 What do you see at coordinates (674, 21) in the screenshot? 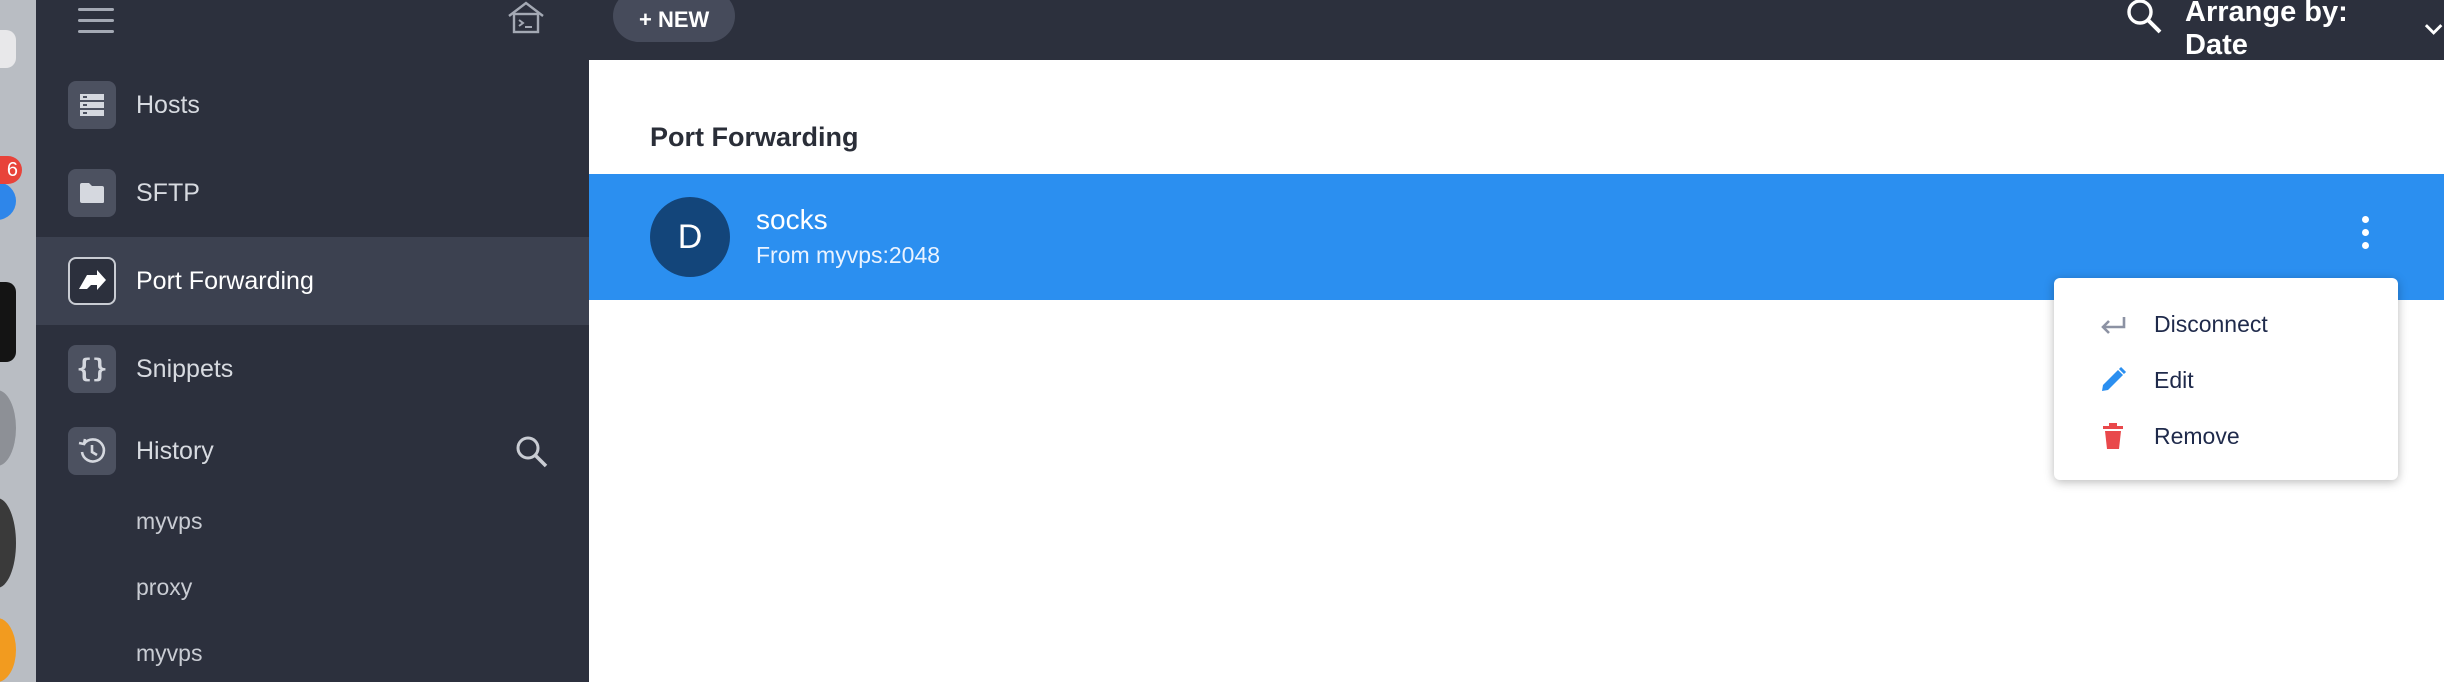
I see `new-button: + NEW` at bounding box center [674, 21].